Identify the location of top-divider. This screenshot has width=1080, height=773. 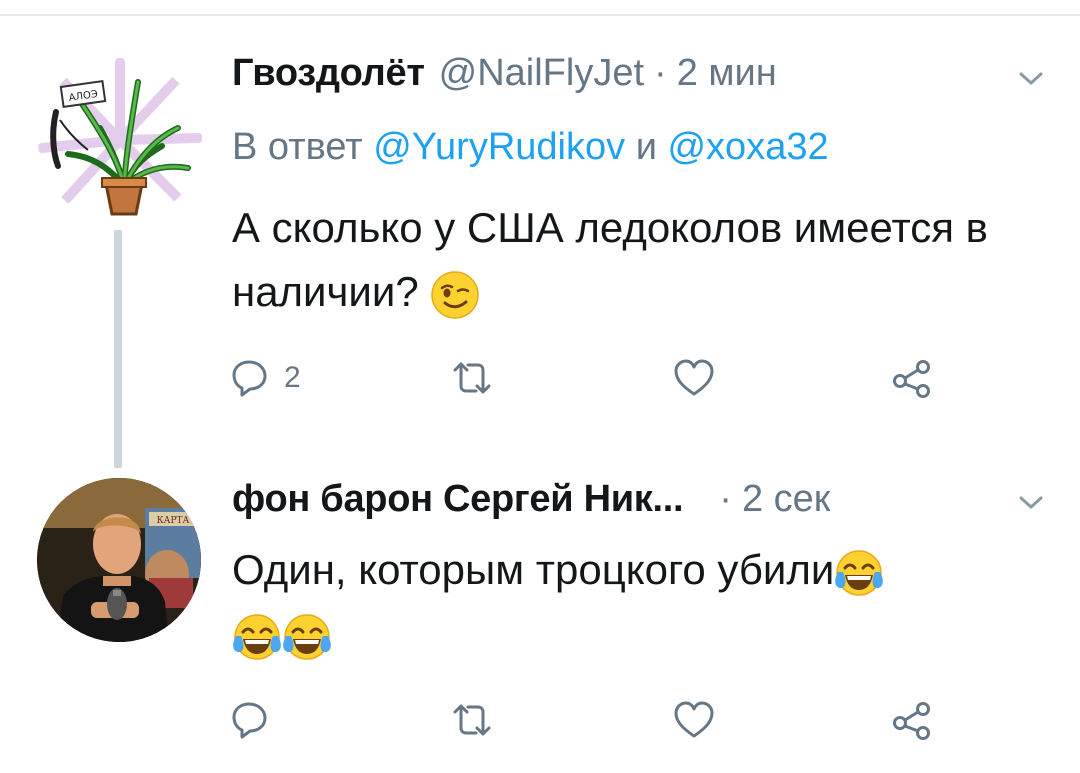
(540, 15).